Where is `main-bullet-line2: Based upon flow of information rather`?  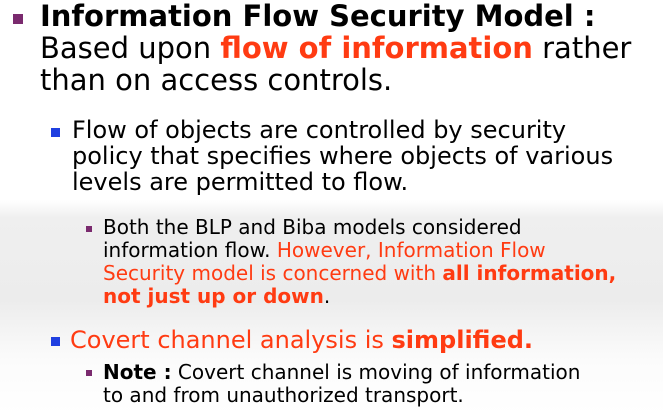
main-bullet-line2: Based upon flow of information rather is located at coordinates (336, 48).